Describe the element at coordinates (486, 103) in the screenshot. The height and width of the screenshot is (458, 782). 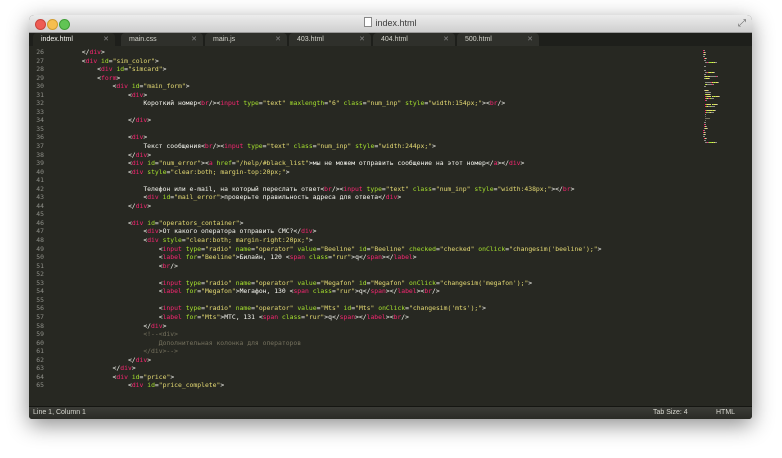
I see `code-token: ><` at that location.